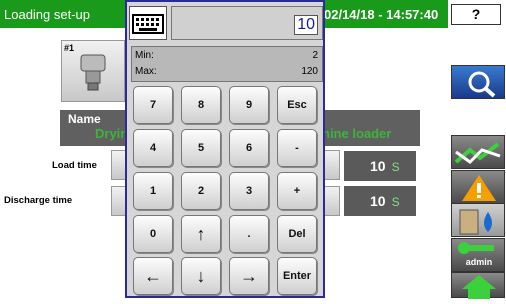 This screenshot has height=304, width=506. I want to click on arrow-down-icon: ↓, so click(201, 276).